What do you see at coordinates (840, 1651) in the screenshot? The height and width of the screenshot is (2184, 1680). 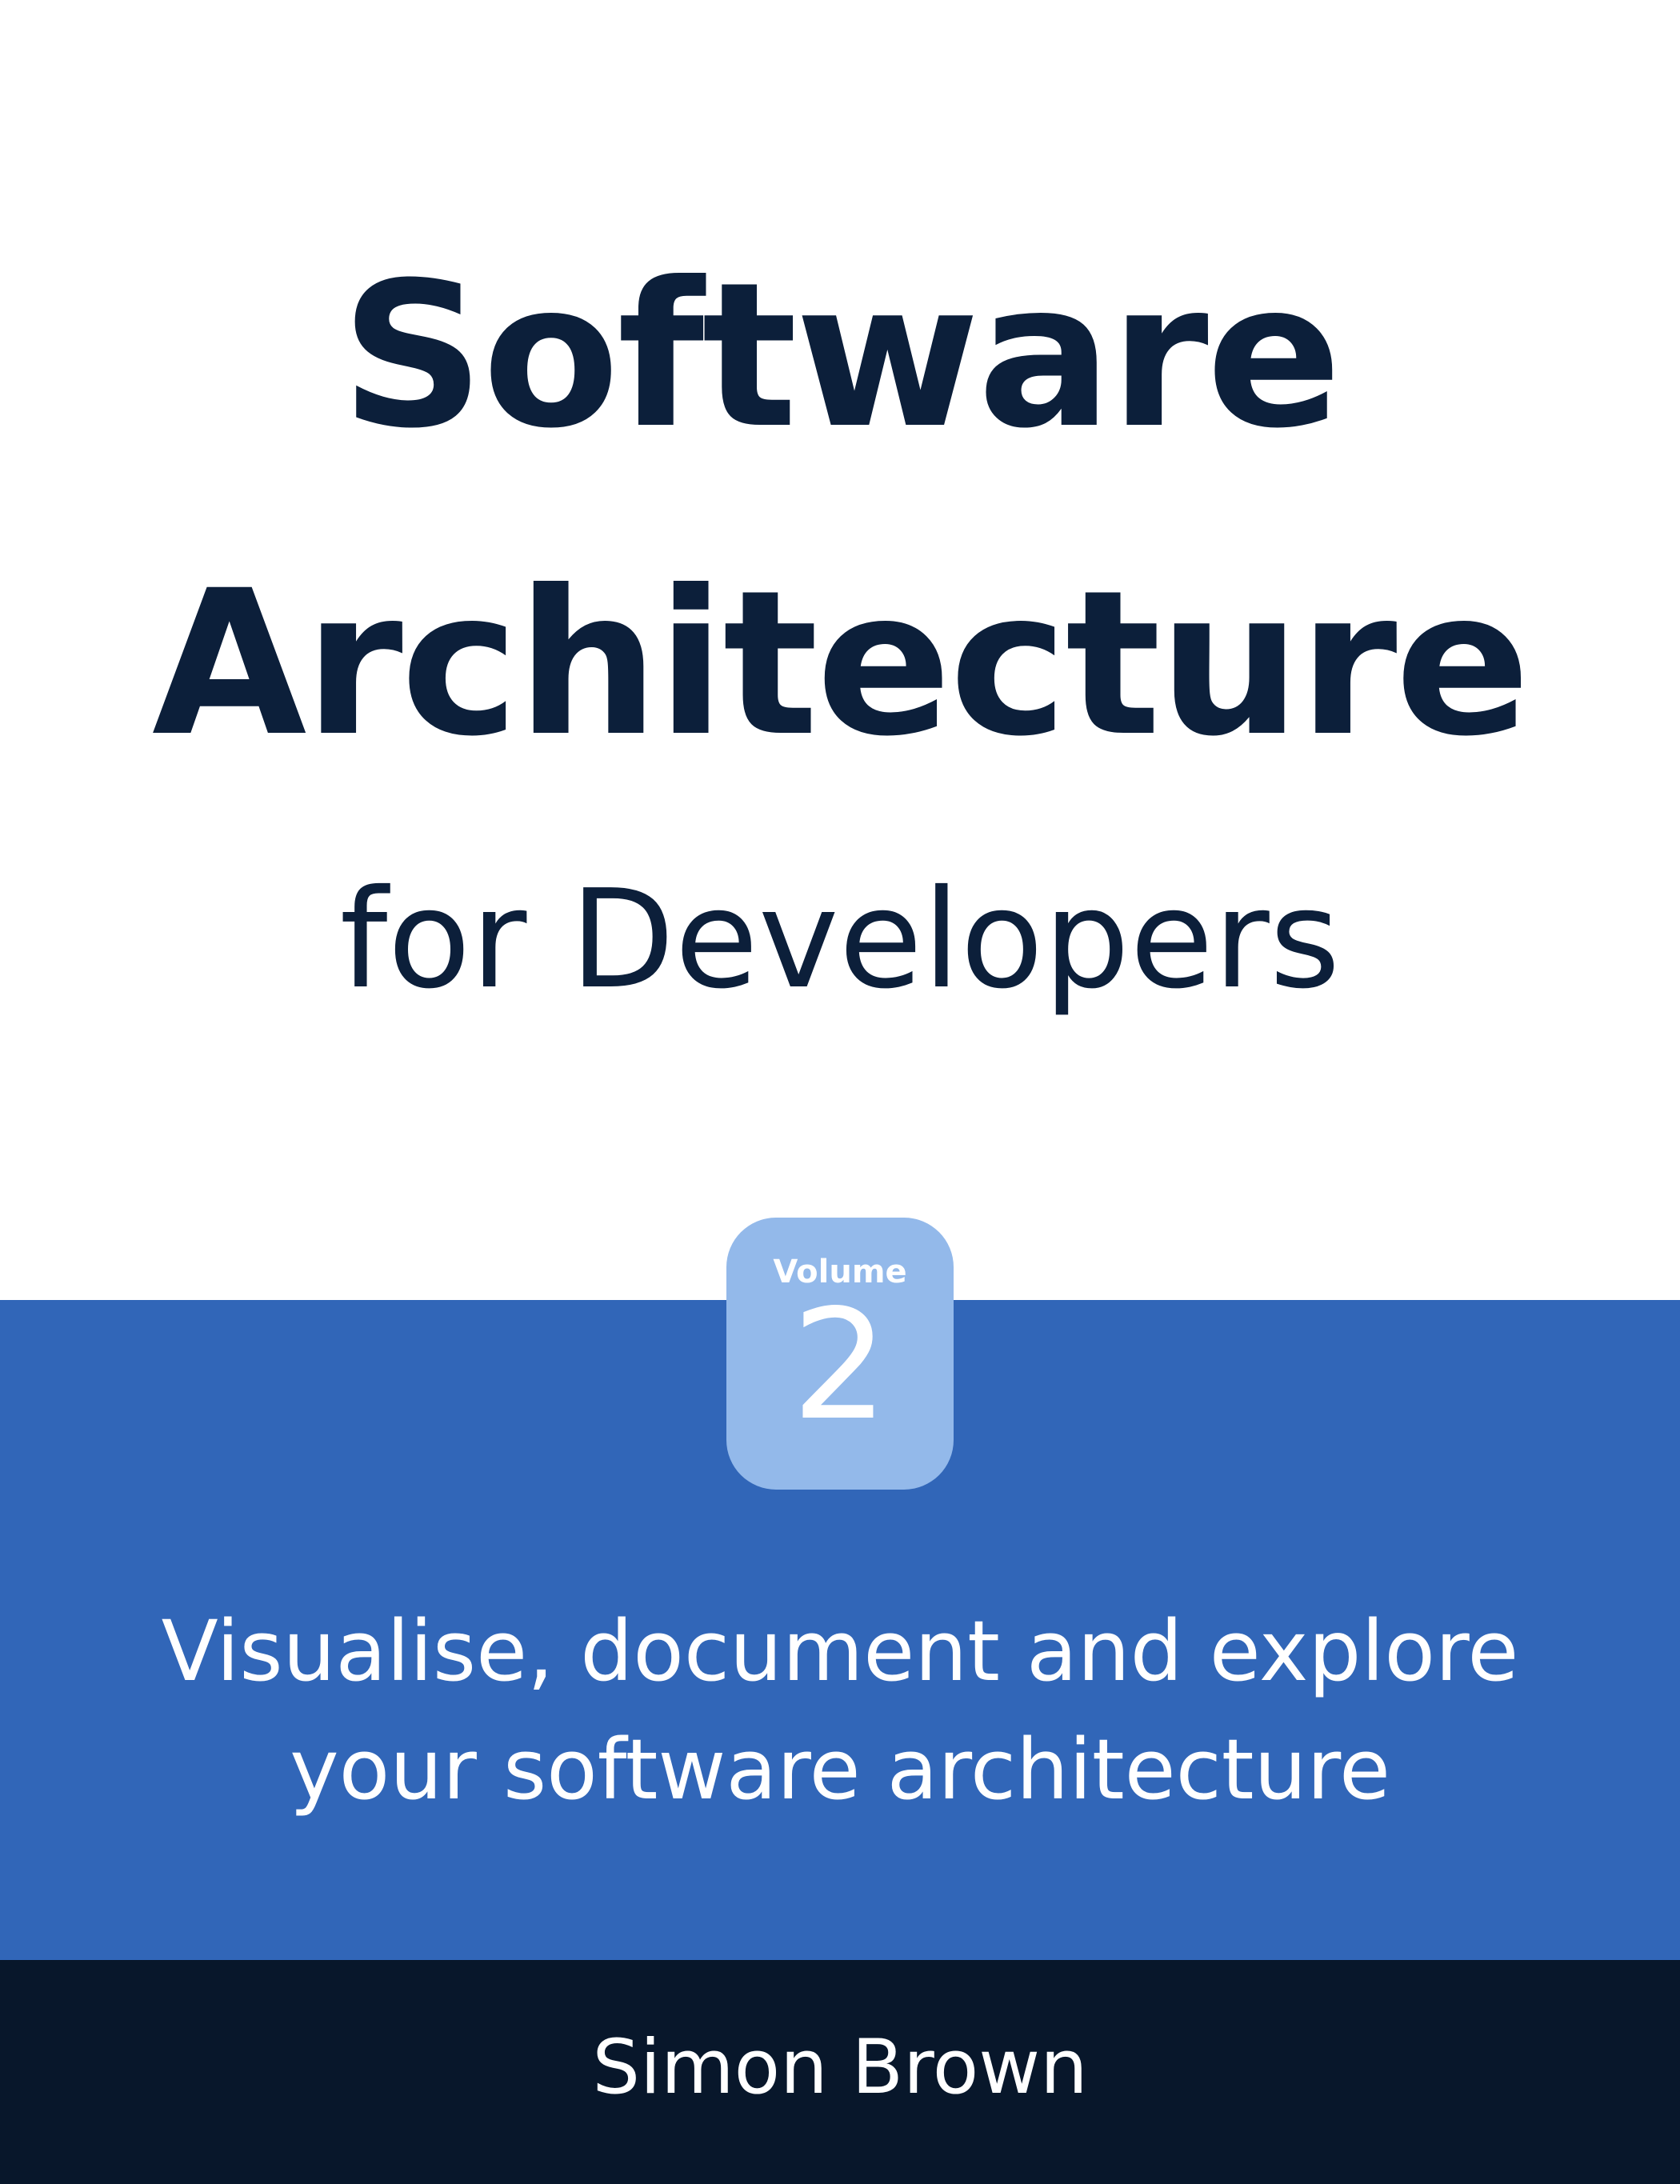 I see `tagline-line-1: Visualise, document and explore` at bounding box center [840, 1651].